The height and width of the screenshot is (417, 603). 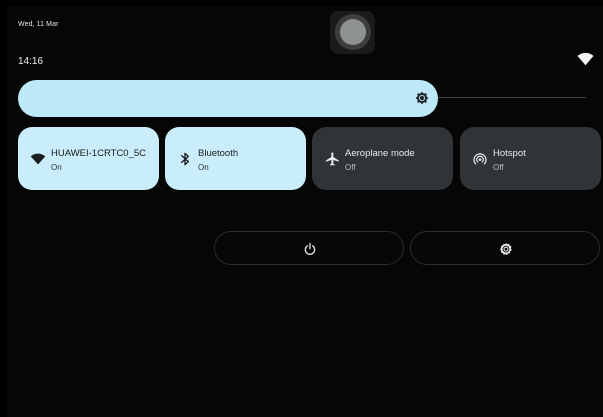 I want to click on settings-icon, so click(x=505, y=248).